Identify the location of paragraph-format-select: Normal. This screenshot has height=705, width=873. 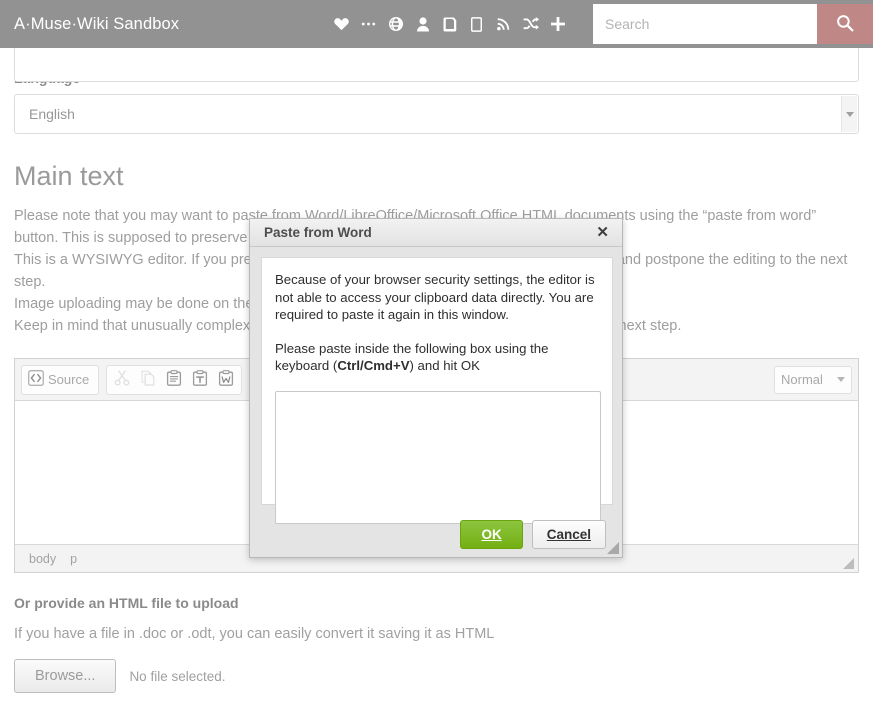
(813, 379).